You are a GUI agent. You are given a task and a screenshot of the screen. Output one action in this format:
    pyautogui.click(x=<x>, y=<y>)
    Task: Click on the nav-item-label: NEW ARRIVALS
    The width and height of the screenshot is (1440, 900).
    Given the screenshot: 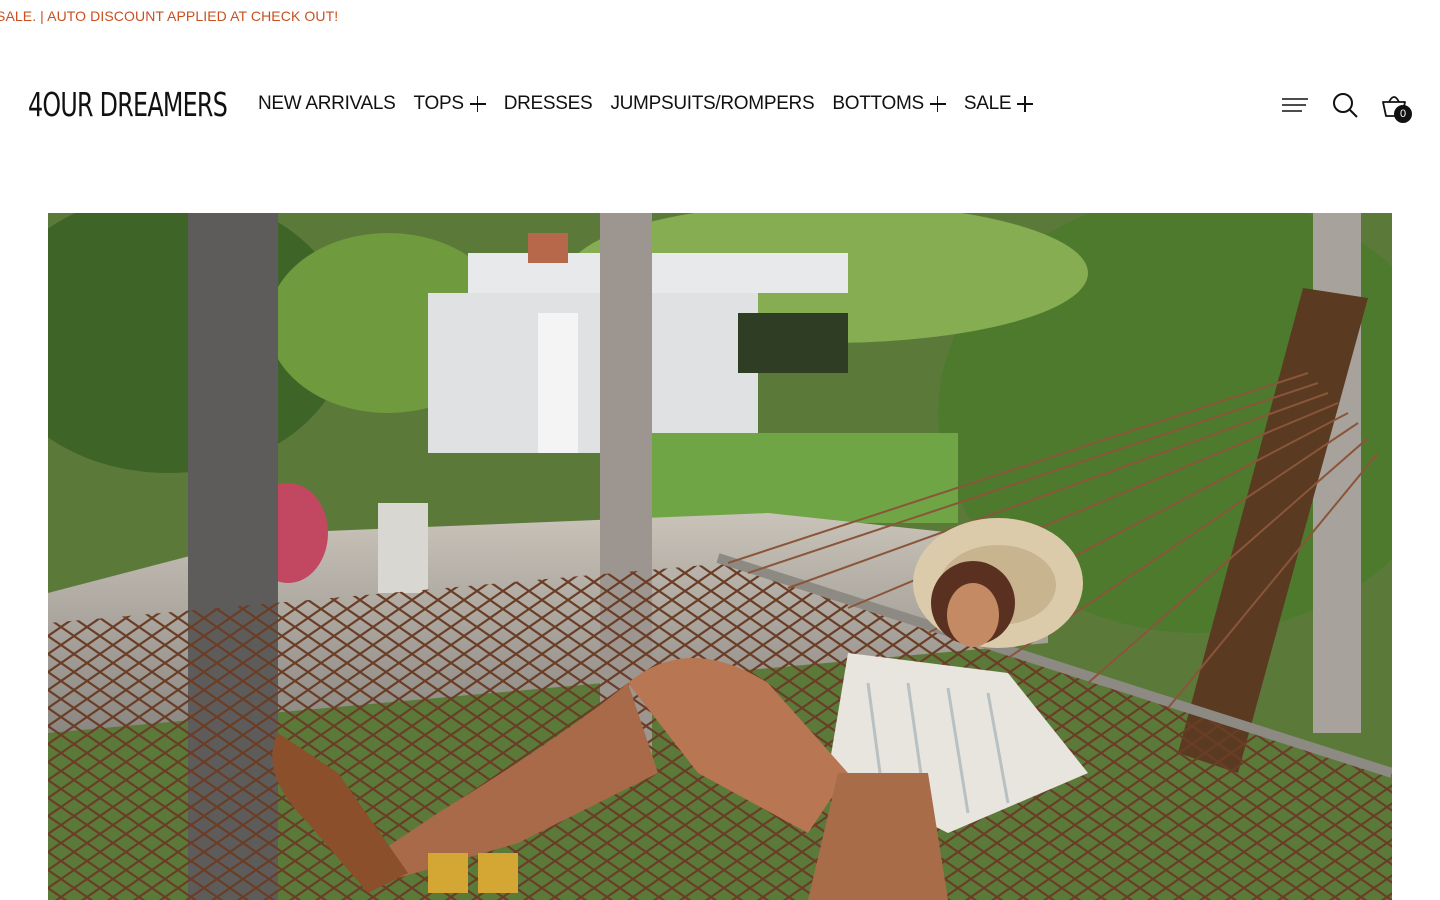 What is the action you would take?
    pyautogui.click(x=327, y=103)
    